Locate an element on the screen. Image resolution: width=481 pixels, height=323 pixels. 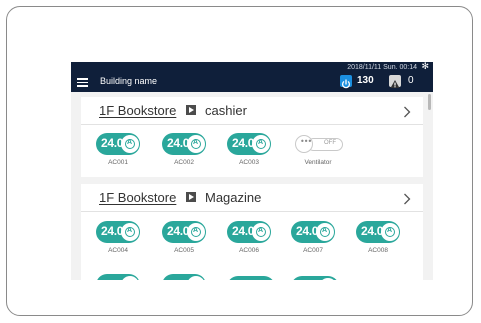
gear-icon: ✻ is located at coordinates (425, 67).